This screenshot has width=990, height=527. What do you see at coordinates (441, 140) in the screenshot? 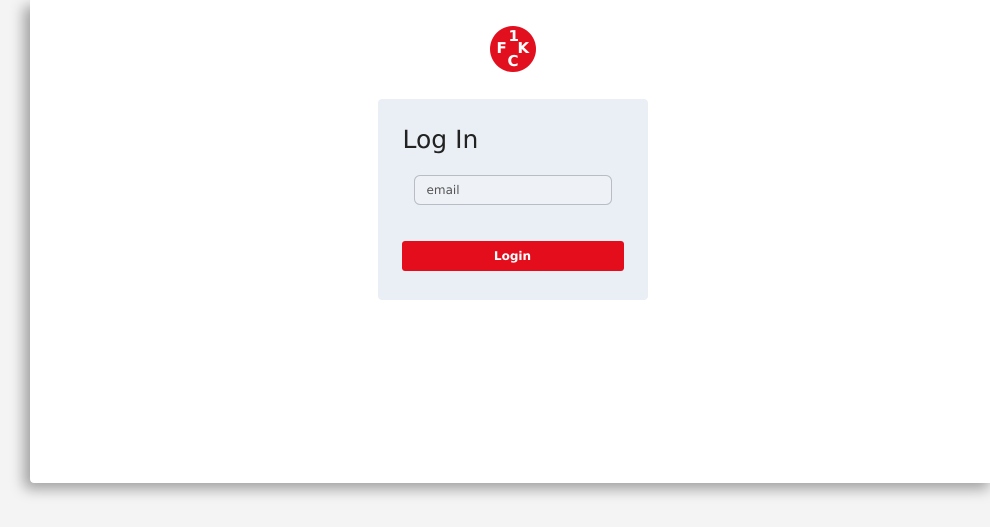
I see `login-title: Log In` at bounding box center [441, 140].